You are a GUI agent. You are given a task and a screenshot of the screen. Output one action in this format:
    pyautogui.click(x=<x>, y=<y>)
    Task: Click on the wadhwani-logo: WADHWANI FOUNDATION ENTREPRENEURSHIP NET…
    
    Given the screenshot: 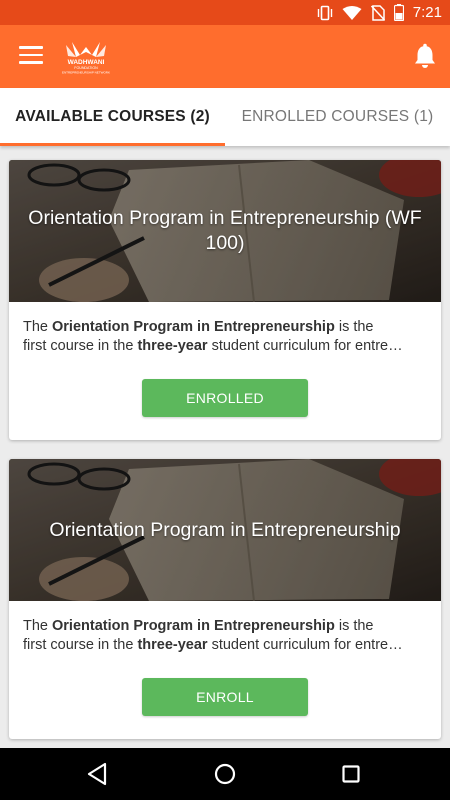 What is the action you would take?
    pyautogui.click(x=86, y=58)
    